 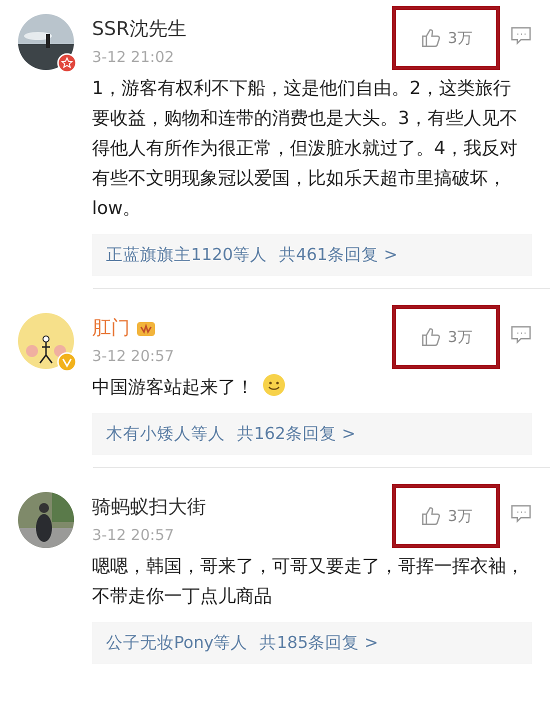 What do you see at coordinates (308, 582) in the screenshot?
I see `comment-text: 嗯嗯，韩国，哥来了，可哥又要走了，哥挥一挥衣袖，不带走你一丁点儿商品` at bounding box center [308, 582].